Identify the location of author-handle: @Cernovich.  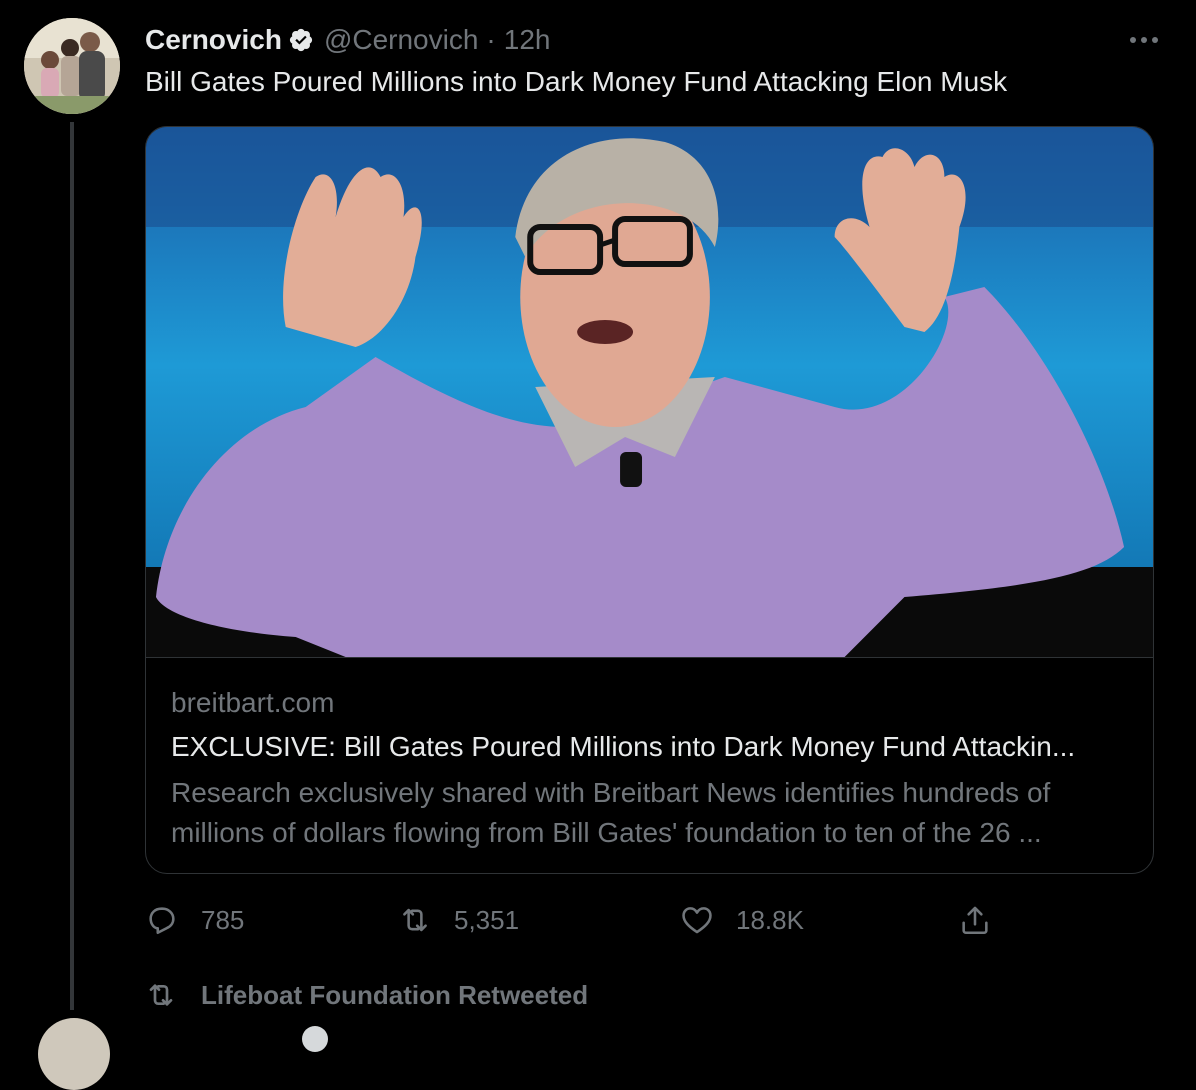
(401, 40).